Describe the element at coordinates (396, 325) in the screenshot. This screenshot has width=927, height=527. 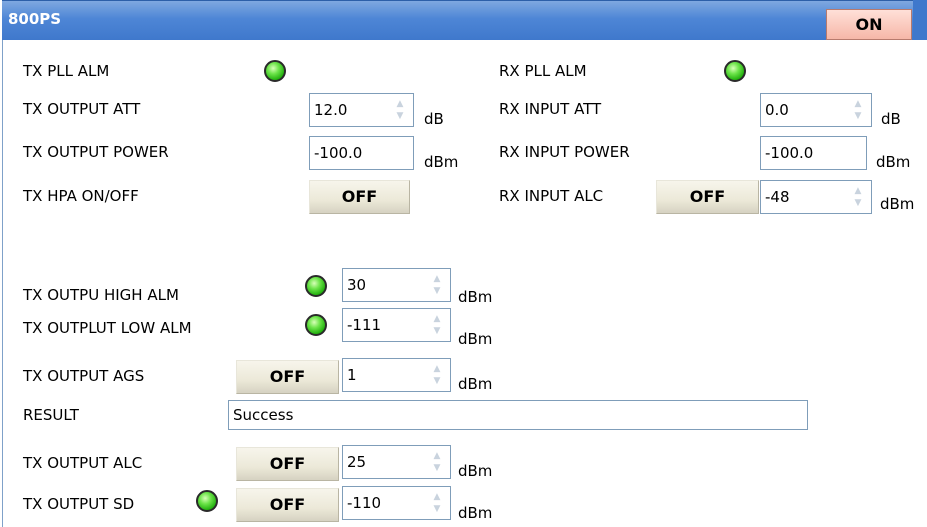
I see `tx-output-low-alm-input: -111 ▲ ▼` at that location.